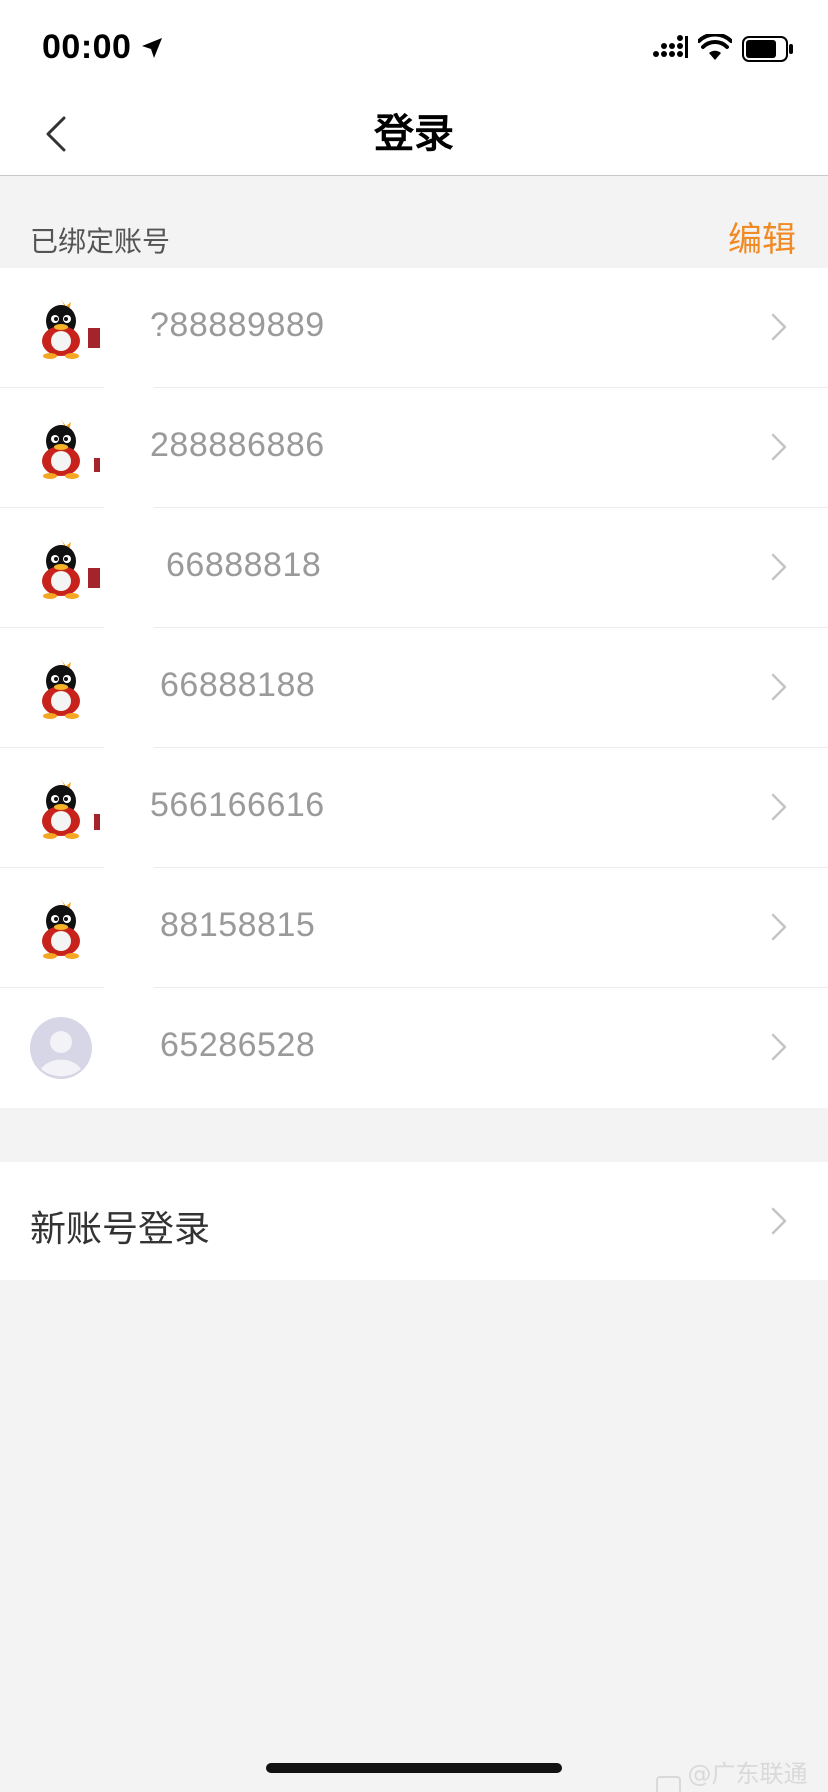 Image resolution: width=828 pixels, height=1792 pixels. I want to click on account-number: 288886886, so click(237, 445).